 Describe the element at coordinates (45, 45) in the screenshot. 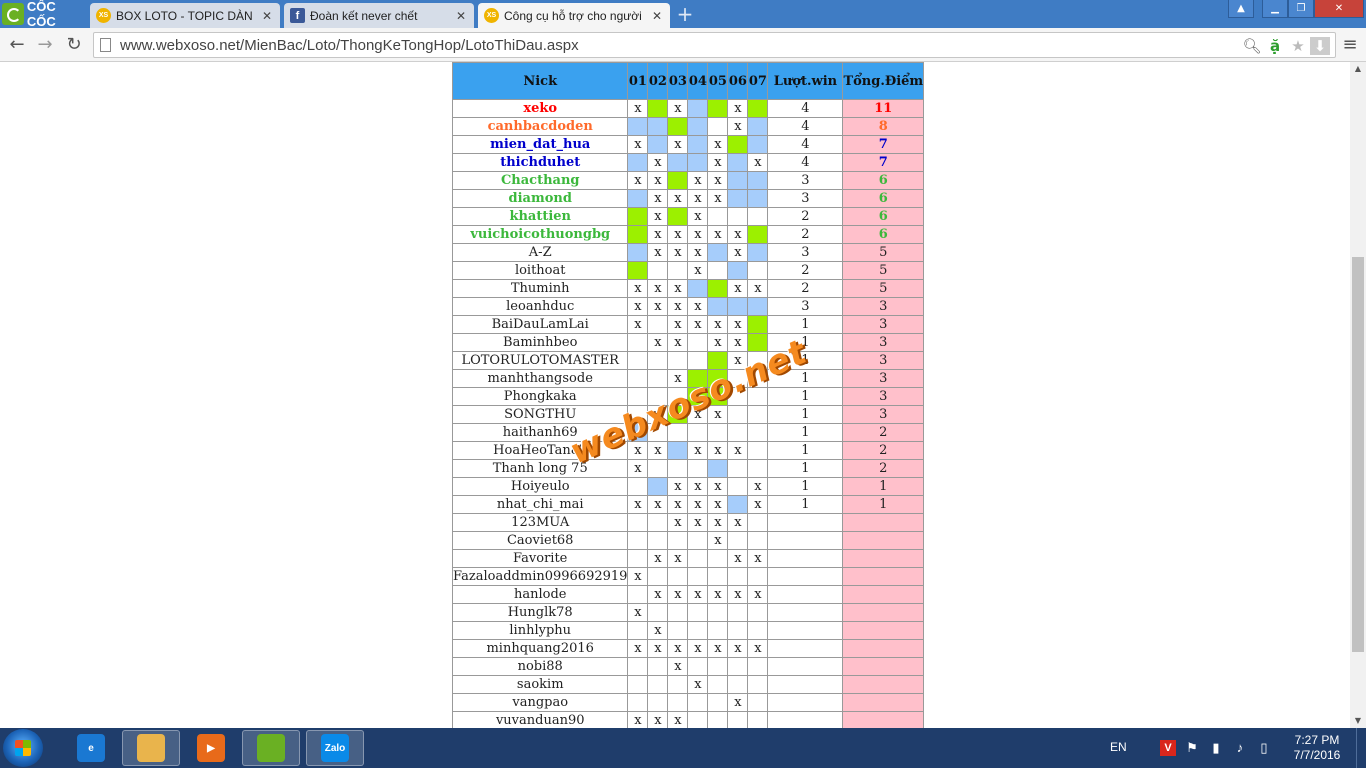

I see `forward-icon: →` at that location.